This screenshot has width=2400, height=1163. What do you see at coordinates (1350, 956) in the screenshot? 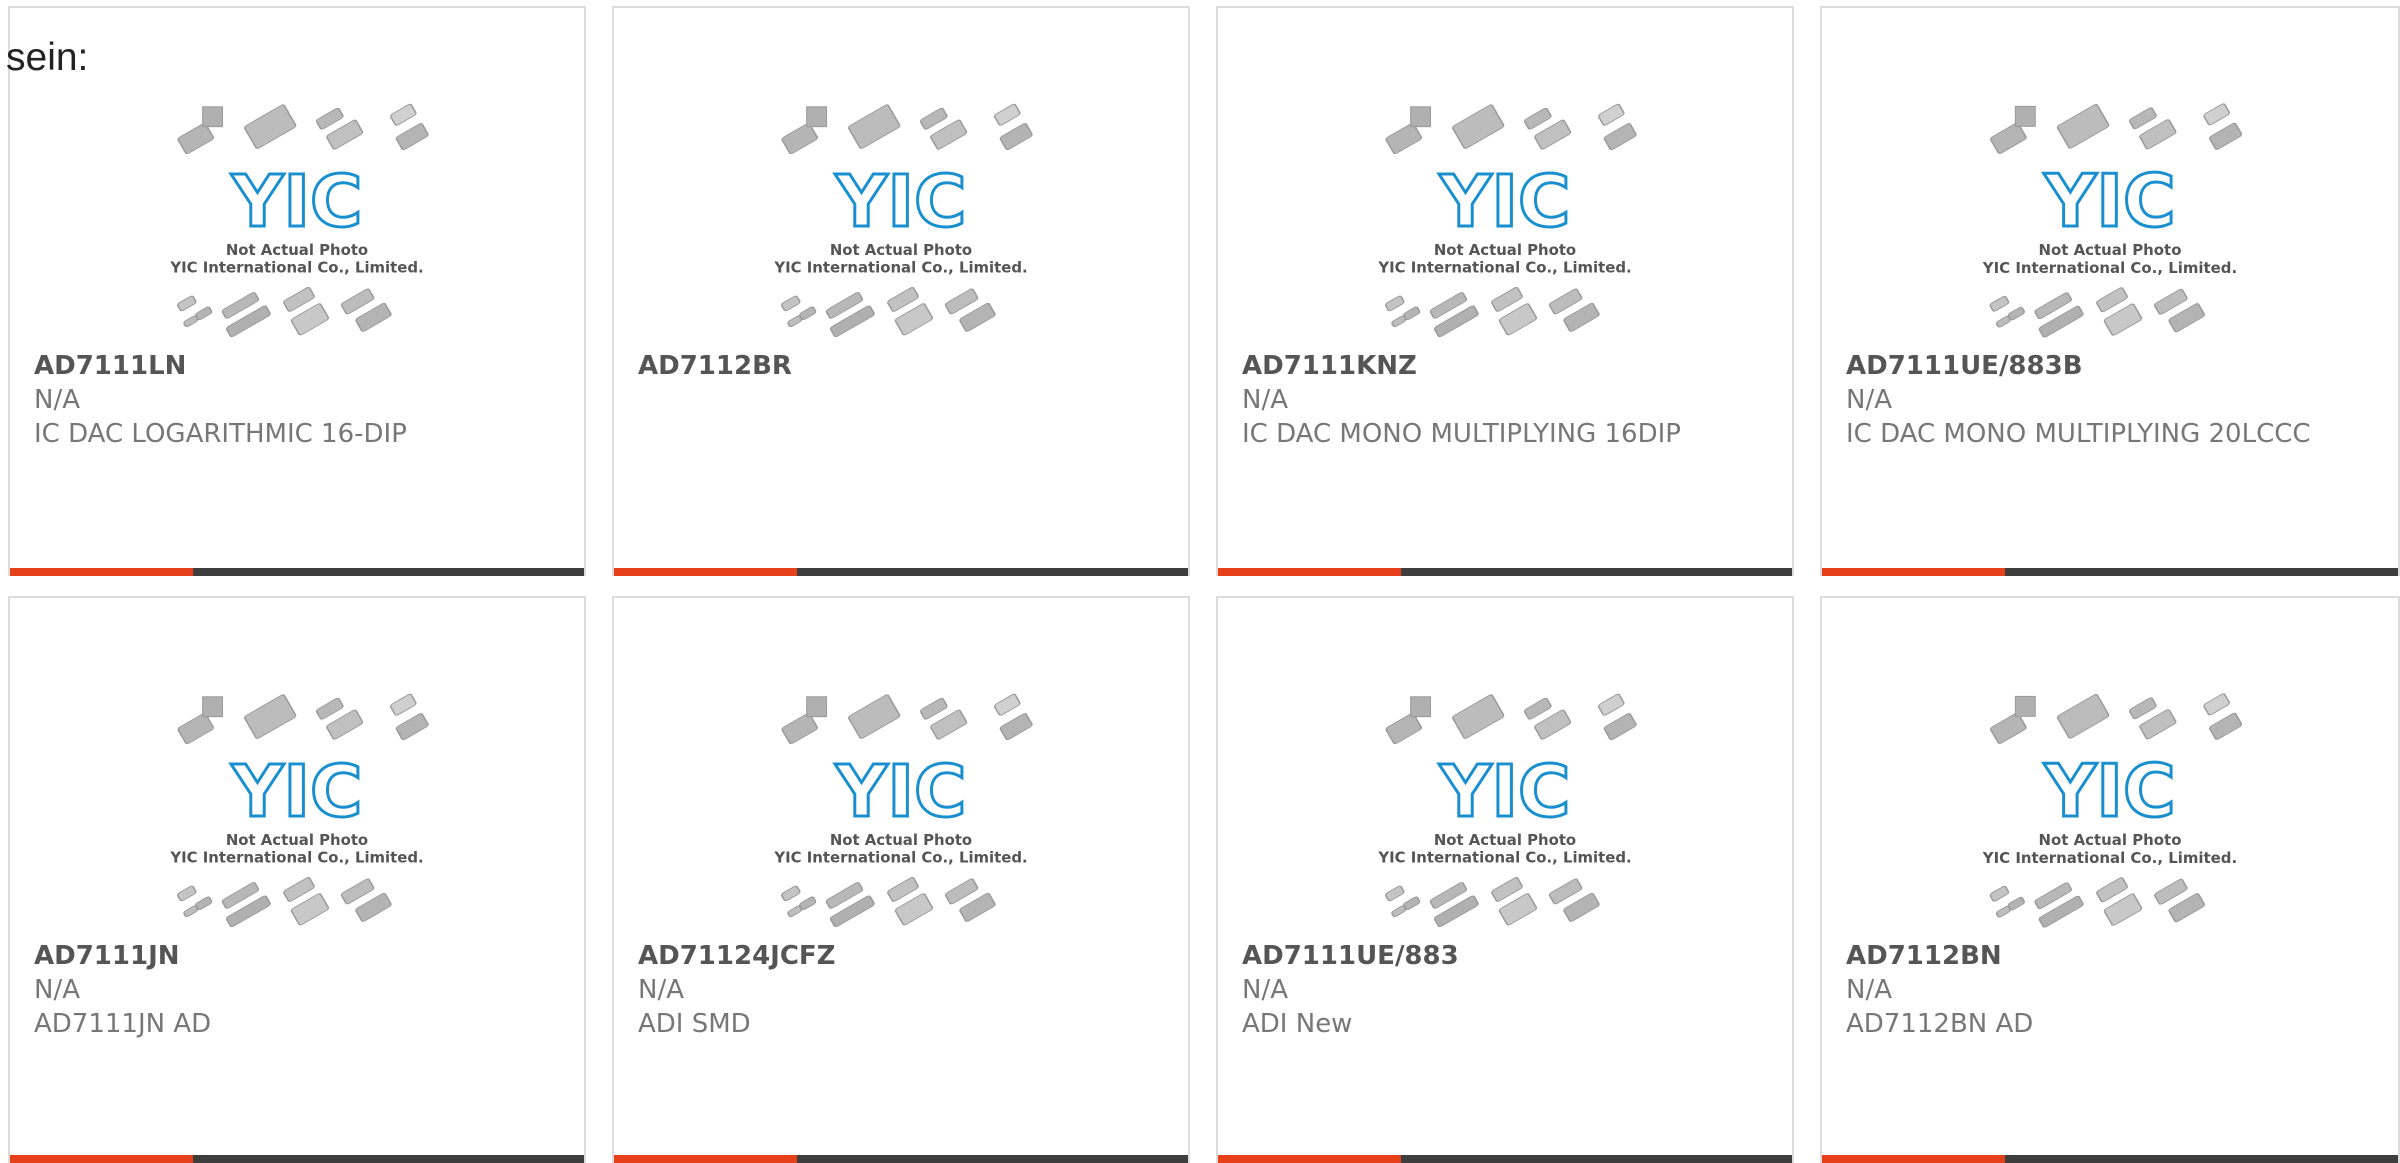
I see `product-part-number: AD7111UE/883` at bounding box center [1350, 956].